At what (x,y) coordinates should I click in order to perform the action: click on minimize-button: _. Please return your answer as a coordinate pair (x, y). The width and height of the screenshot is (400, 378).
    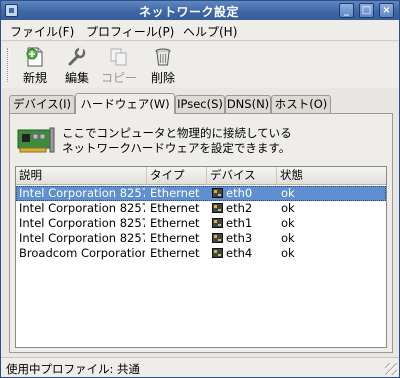
    Looking at the image, I should click on (346, 10).